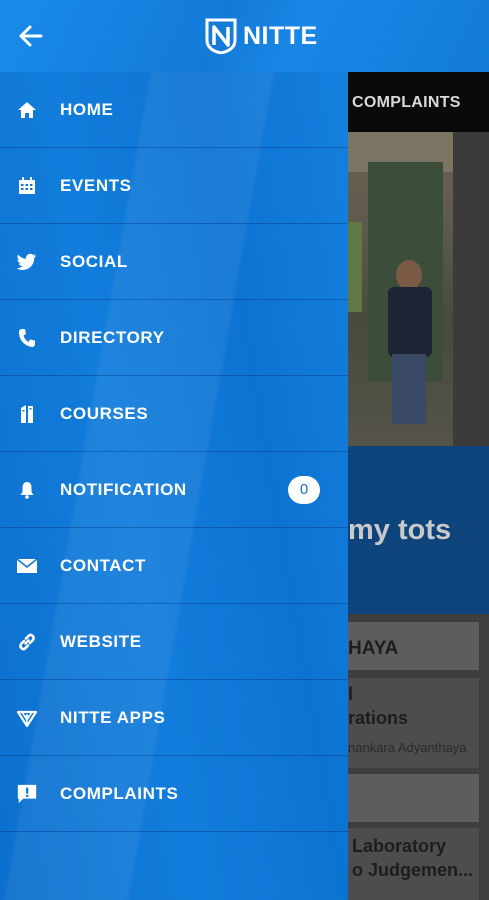 This screenshot has height=900, width=489. What do you see at coordinates (101, 641) in the screenshot?
I see `menu-label-website: WEBSITE` at bounding box center [101, 641].